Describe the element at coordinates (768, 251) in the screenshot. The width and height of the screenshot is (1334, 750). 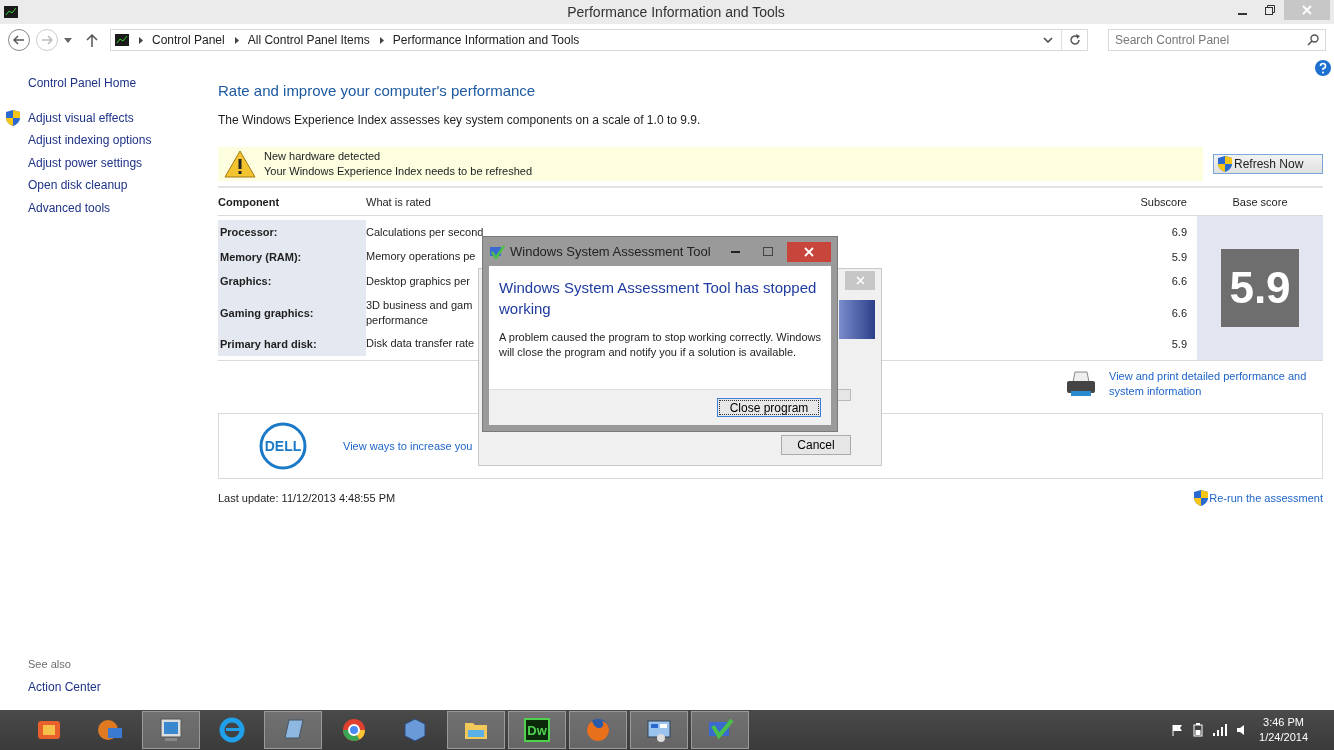
I see `maximize-icon` at that location.